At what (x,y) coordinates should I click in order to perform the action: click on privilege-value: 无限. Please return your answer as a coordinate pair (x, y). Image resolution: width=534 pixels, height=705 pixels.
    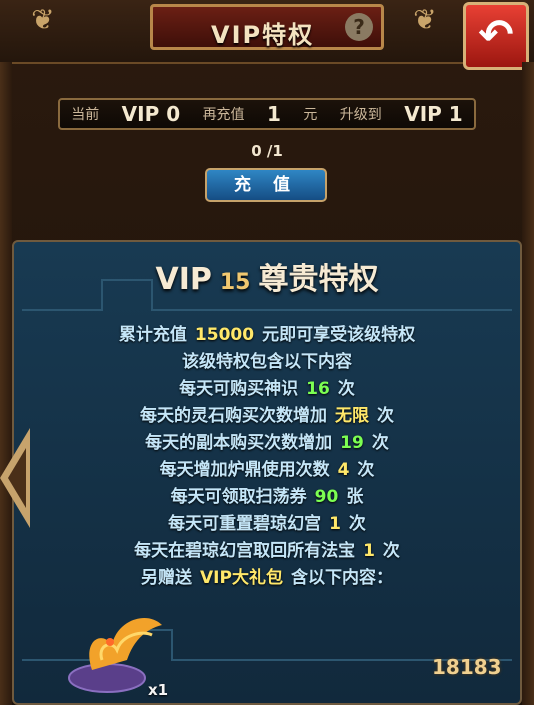
    Looking at the image, I should click on (352, 416).